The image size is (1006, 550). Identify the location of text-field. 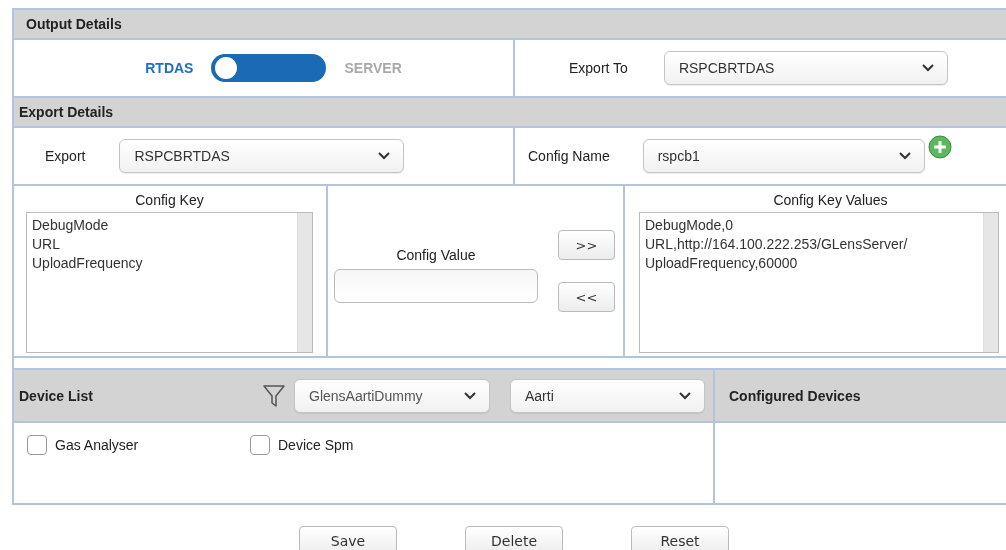
(436, 286).